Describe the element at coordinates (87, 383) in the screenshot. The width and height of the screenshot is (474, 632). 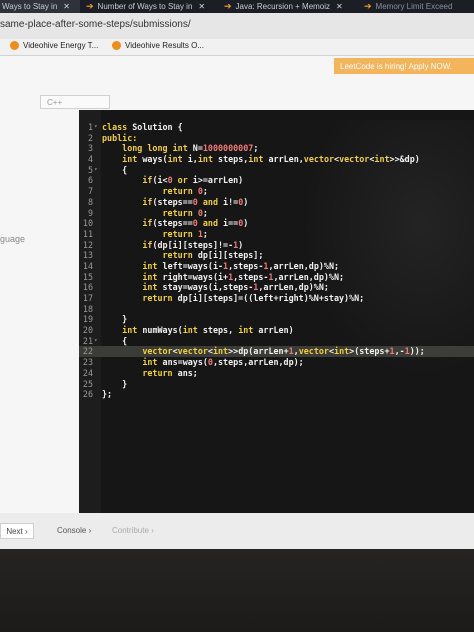
I see `line-number: 25` at that location.